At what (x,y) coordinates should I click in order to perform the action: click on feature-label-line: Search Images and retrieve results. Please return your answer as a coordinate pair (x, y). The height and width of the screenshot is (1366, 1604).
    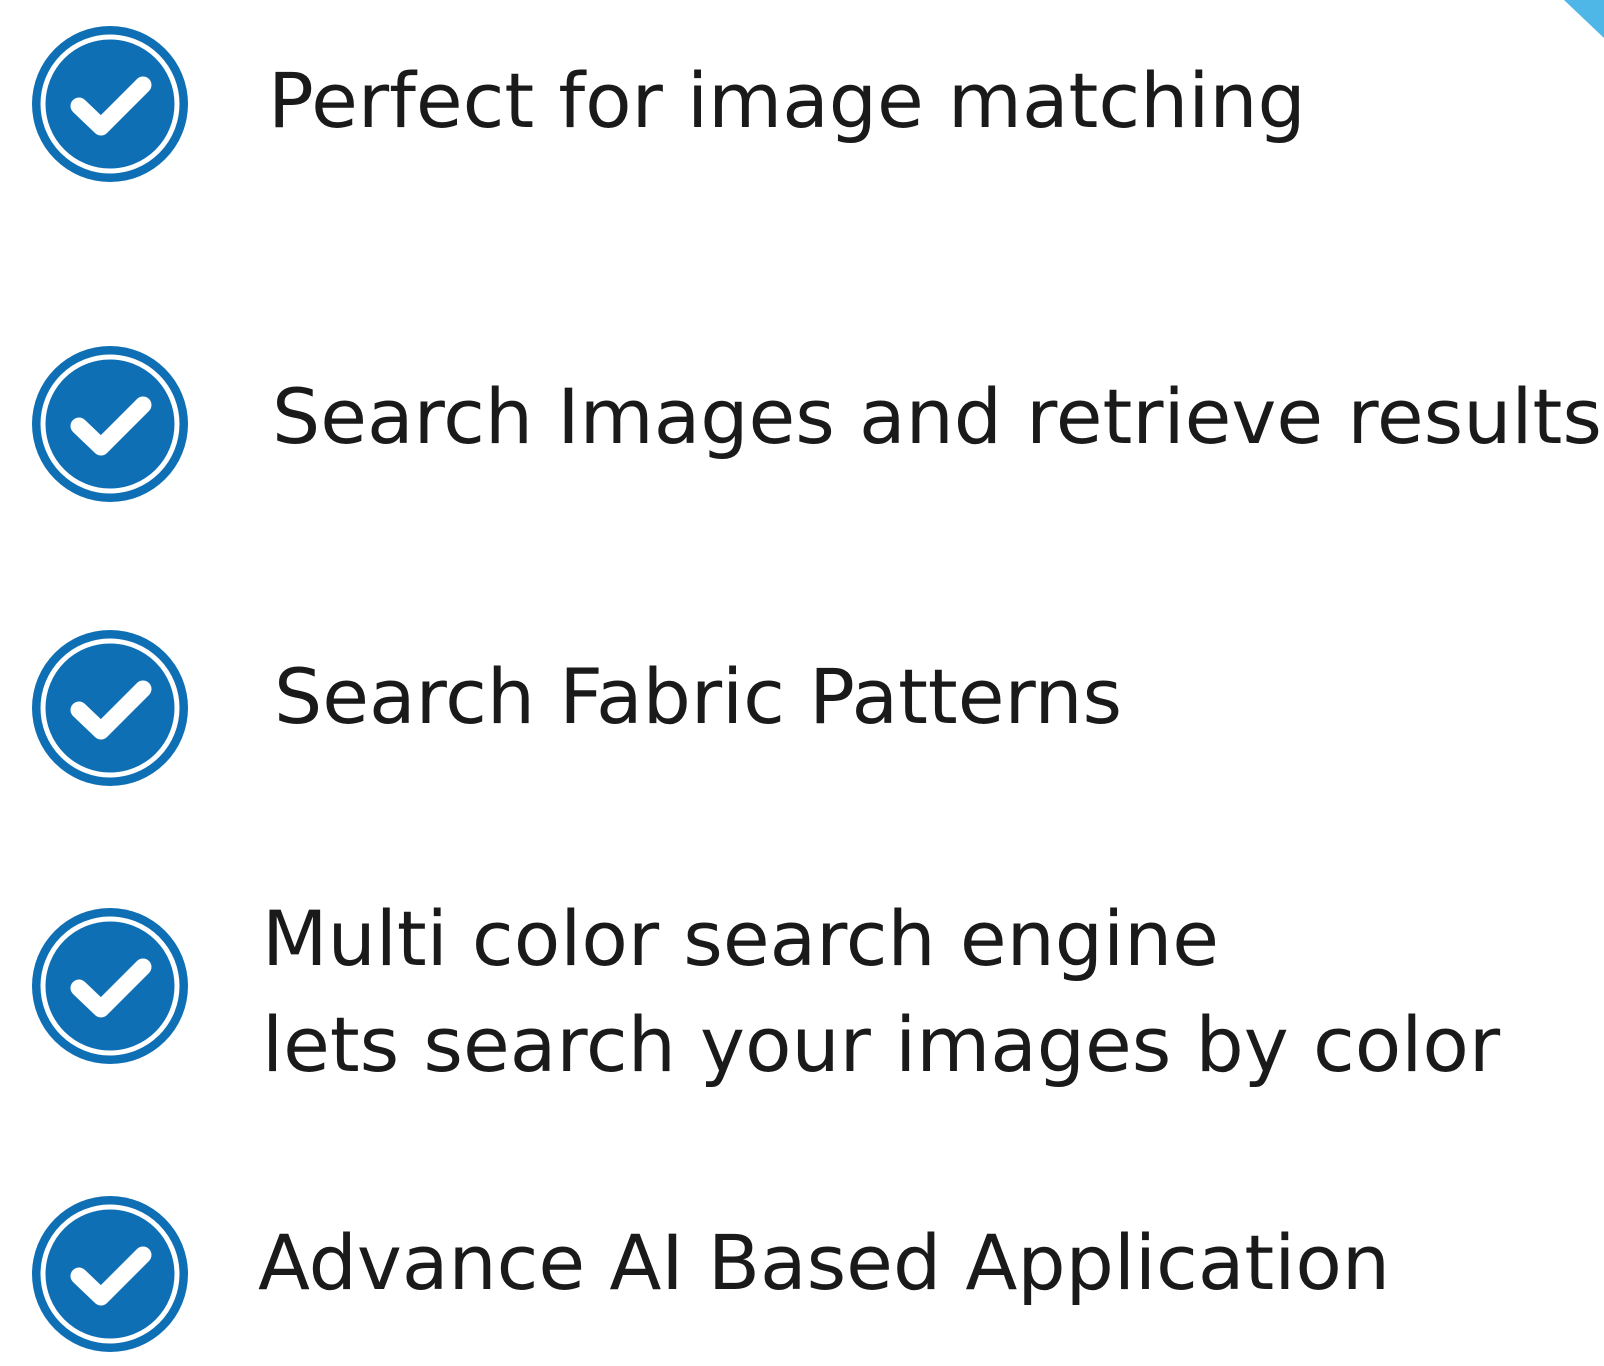
    Looking at the image, I should click on (937, 416).